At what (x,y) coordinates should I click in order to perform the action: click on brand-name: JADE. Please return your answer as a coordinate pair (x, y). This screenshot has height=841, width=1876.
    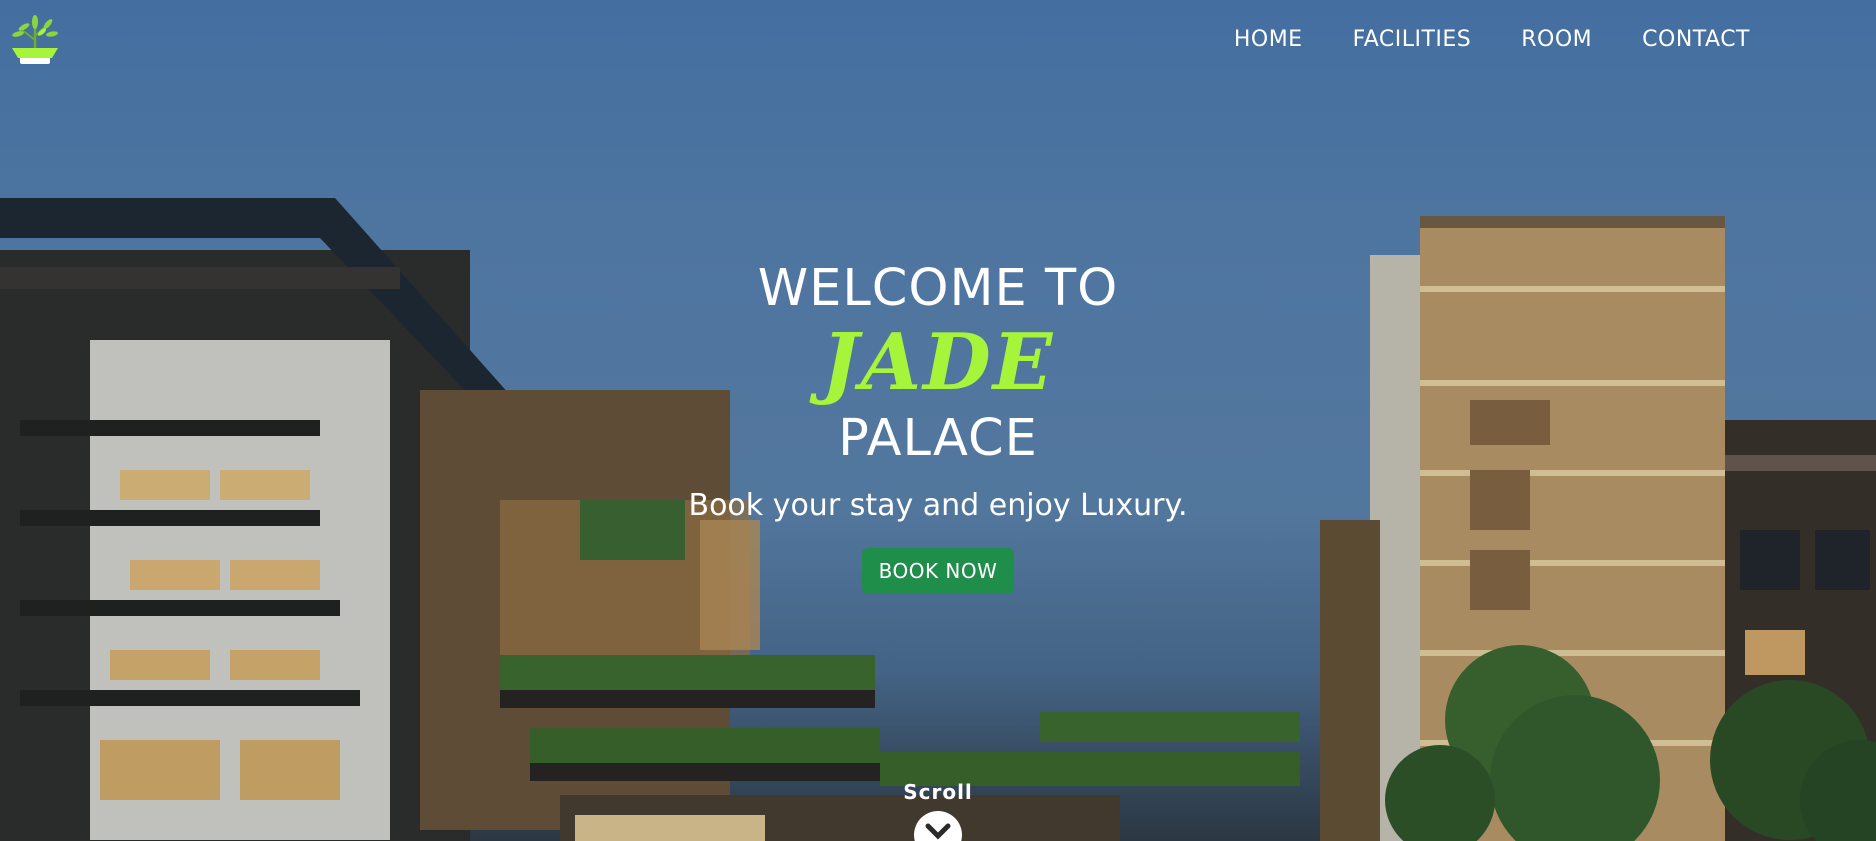
    Looking at the image, I should click on (938, 362).